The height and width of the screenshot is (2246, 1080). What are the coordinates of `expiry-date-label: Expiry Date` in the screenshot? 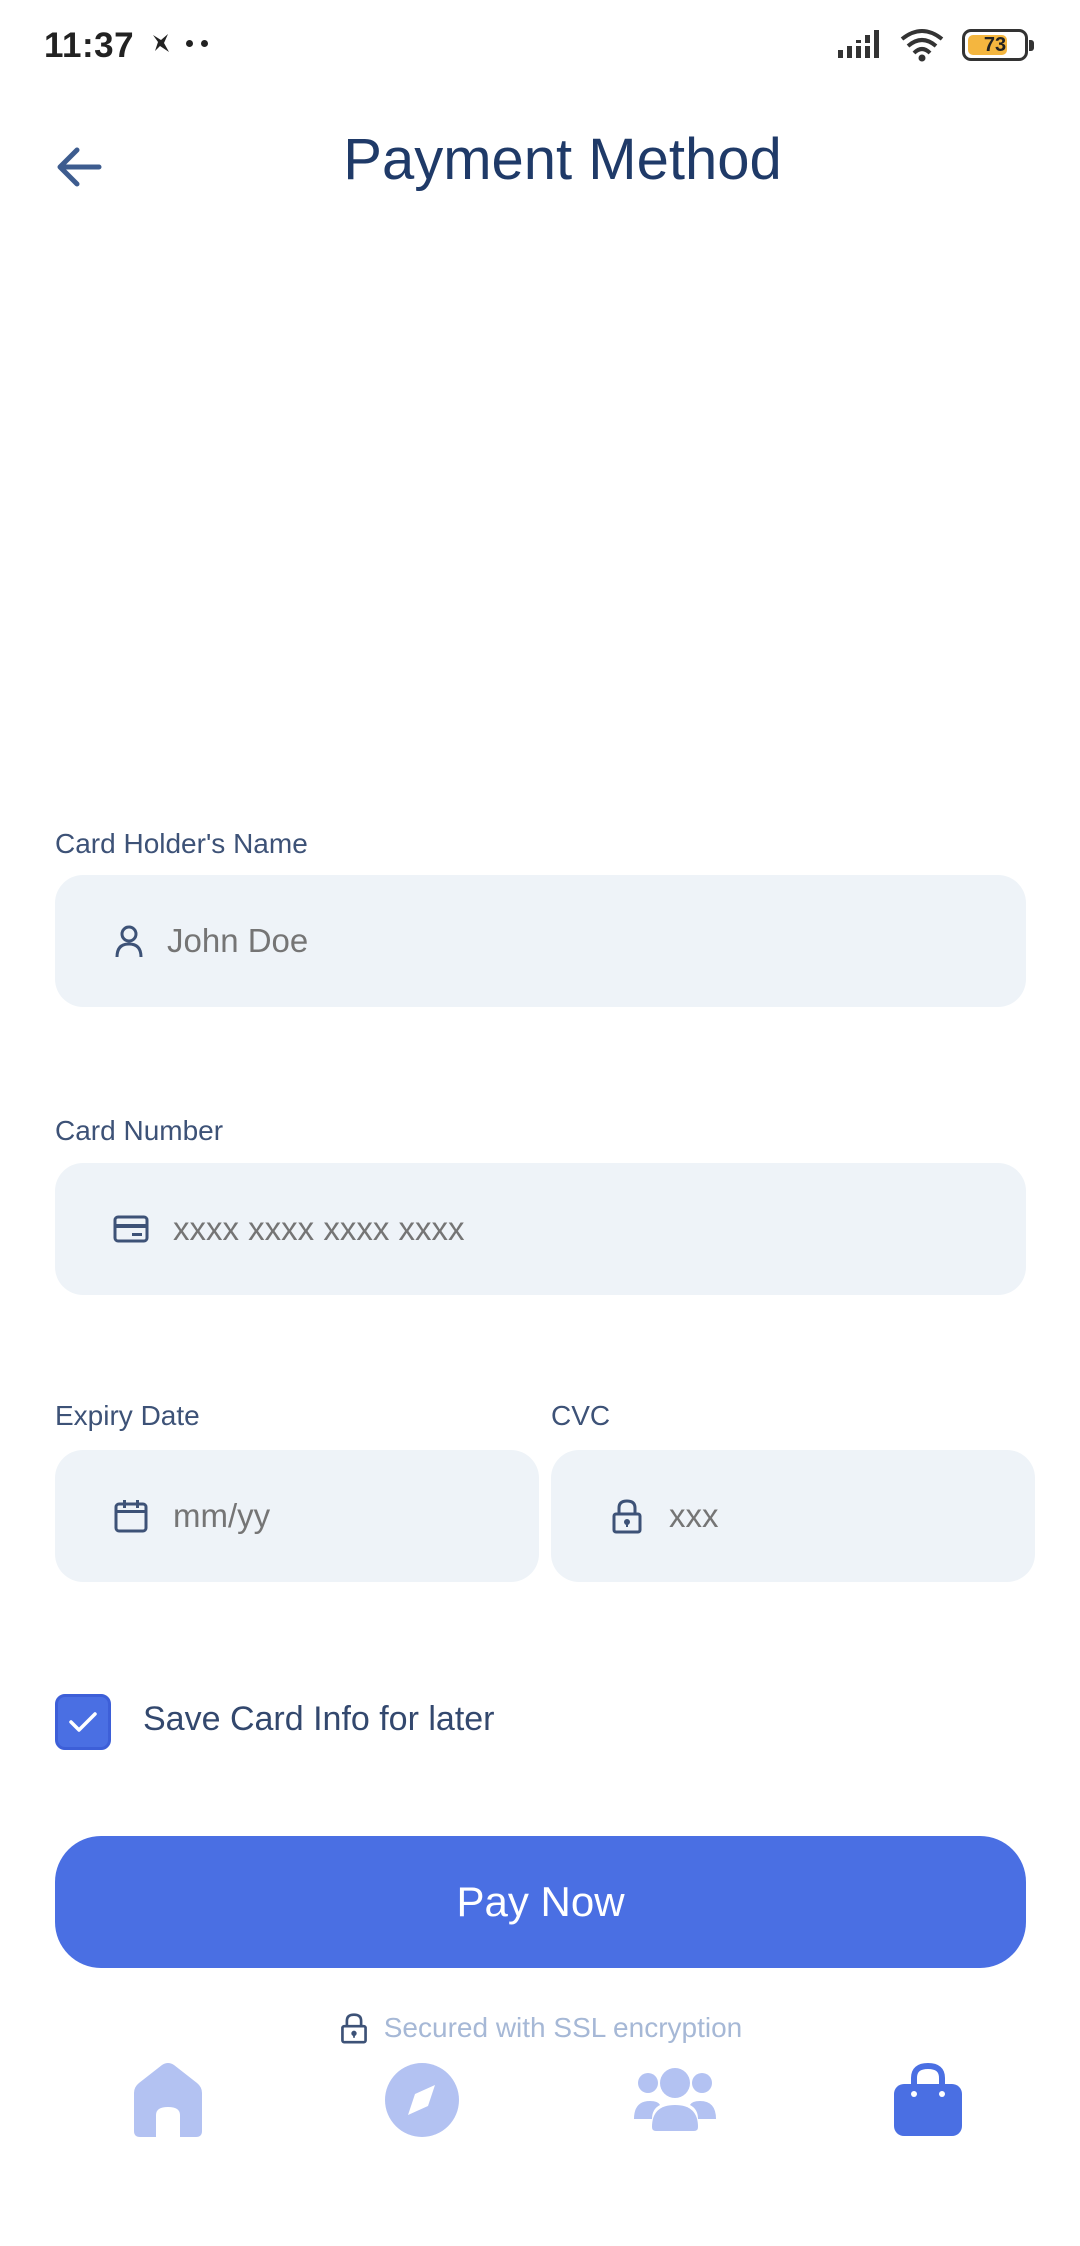 It's located at (127, 1415).